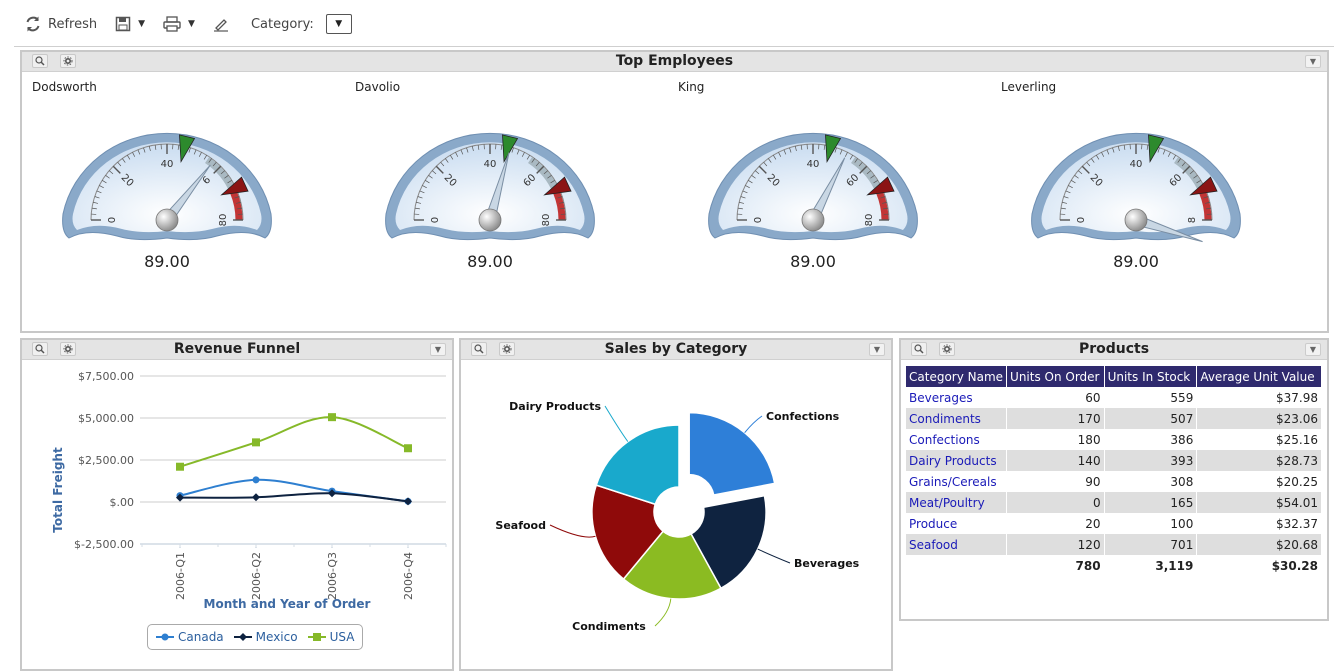  What do you see at coordinates (106, 376) in the screenshot?
I see `y-tick-label: $7,500.00` at bounding box center [106, 376].